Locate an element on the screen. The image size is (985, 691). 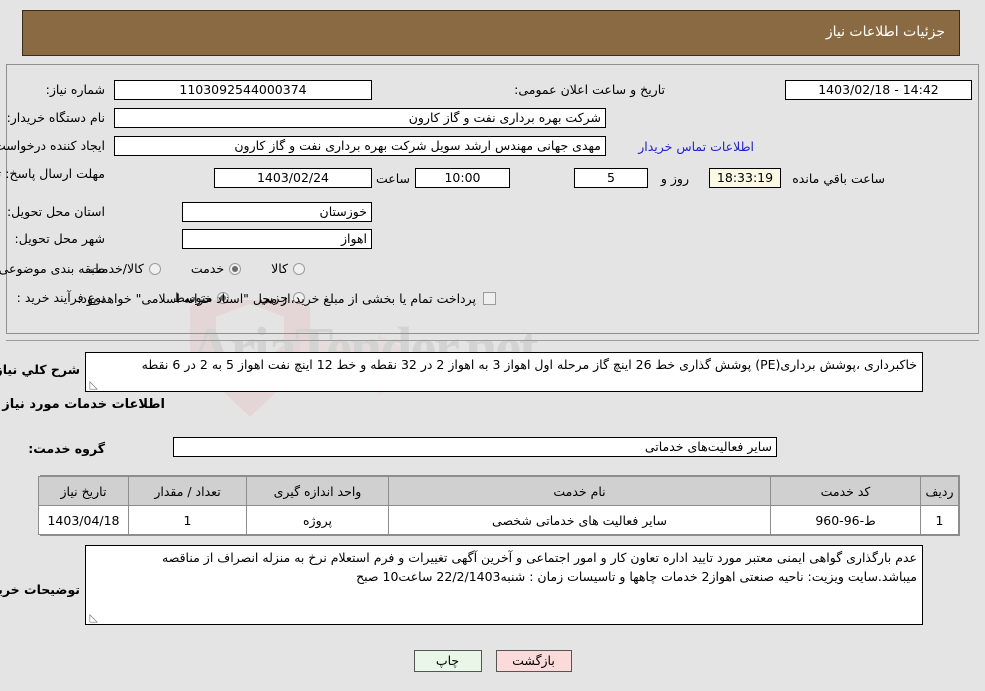
deadline-hour-label: ساعت is located at coordinates (392, 178).